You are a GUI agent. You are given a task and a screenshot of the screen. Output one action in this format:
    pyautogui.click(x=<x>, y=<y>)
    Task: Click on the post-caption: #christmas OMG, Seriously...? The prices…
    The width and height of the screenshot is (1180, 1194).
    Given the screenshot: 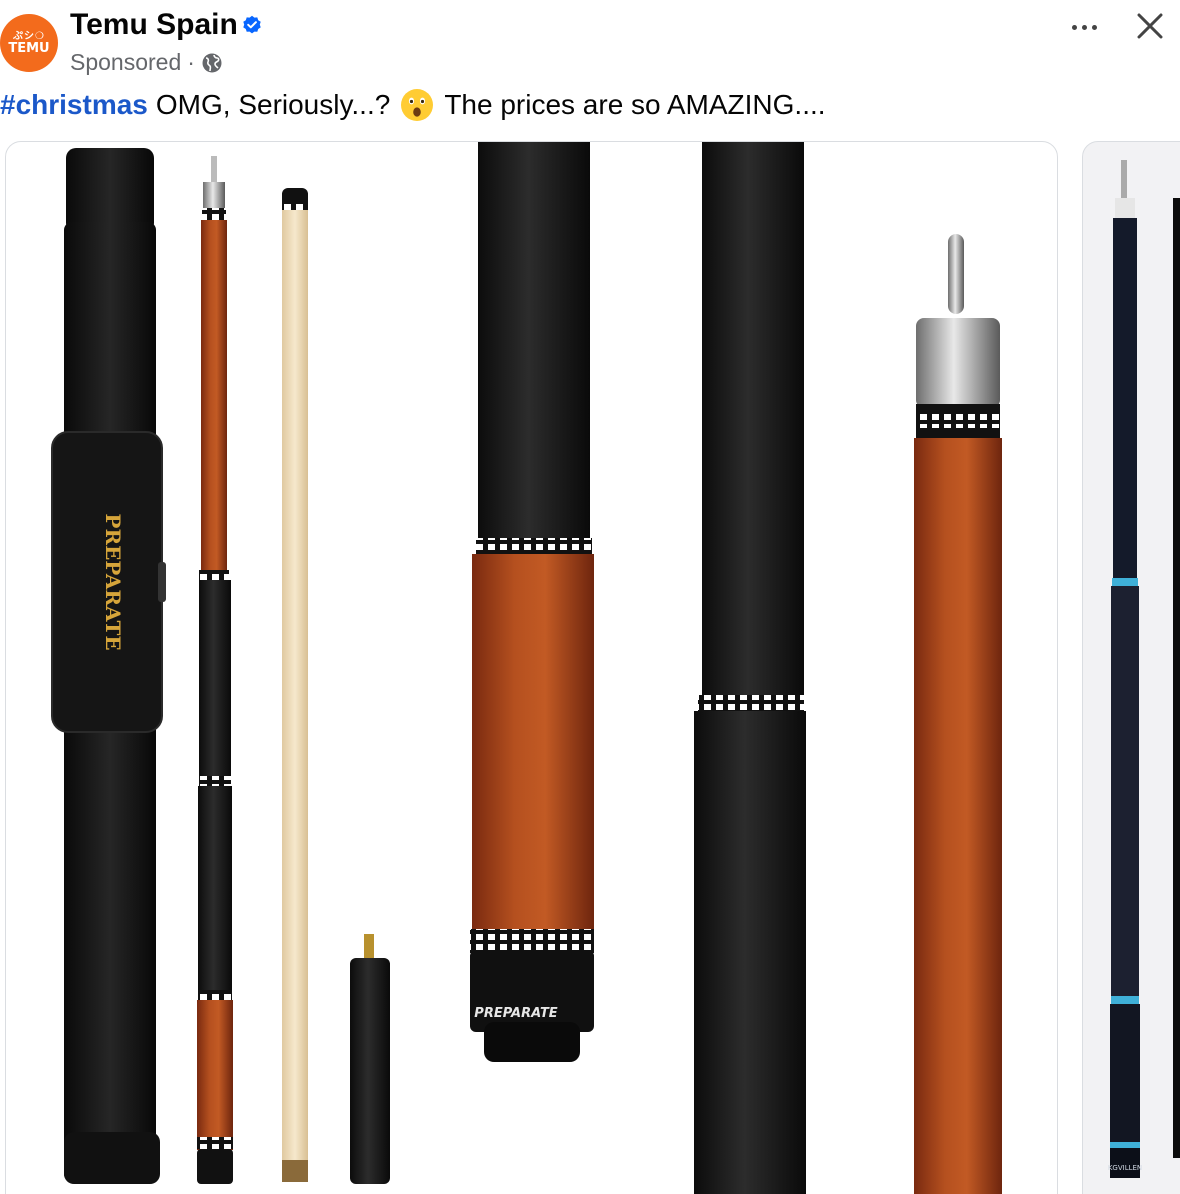 What is the action you would take?
    pyautogui.click(x=413, y=105)
    